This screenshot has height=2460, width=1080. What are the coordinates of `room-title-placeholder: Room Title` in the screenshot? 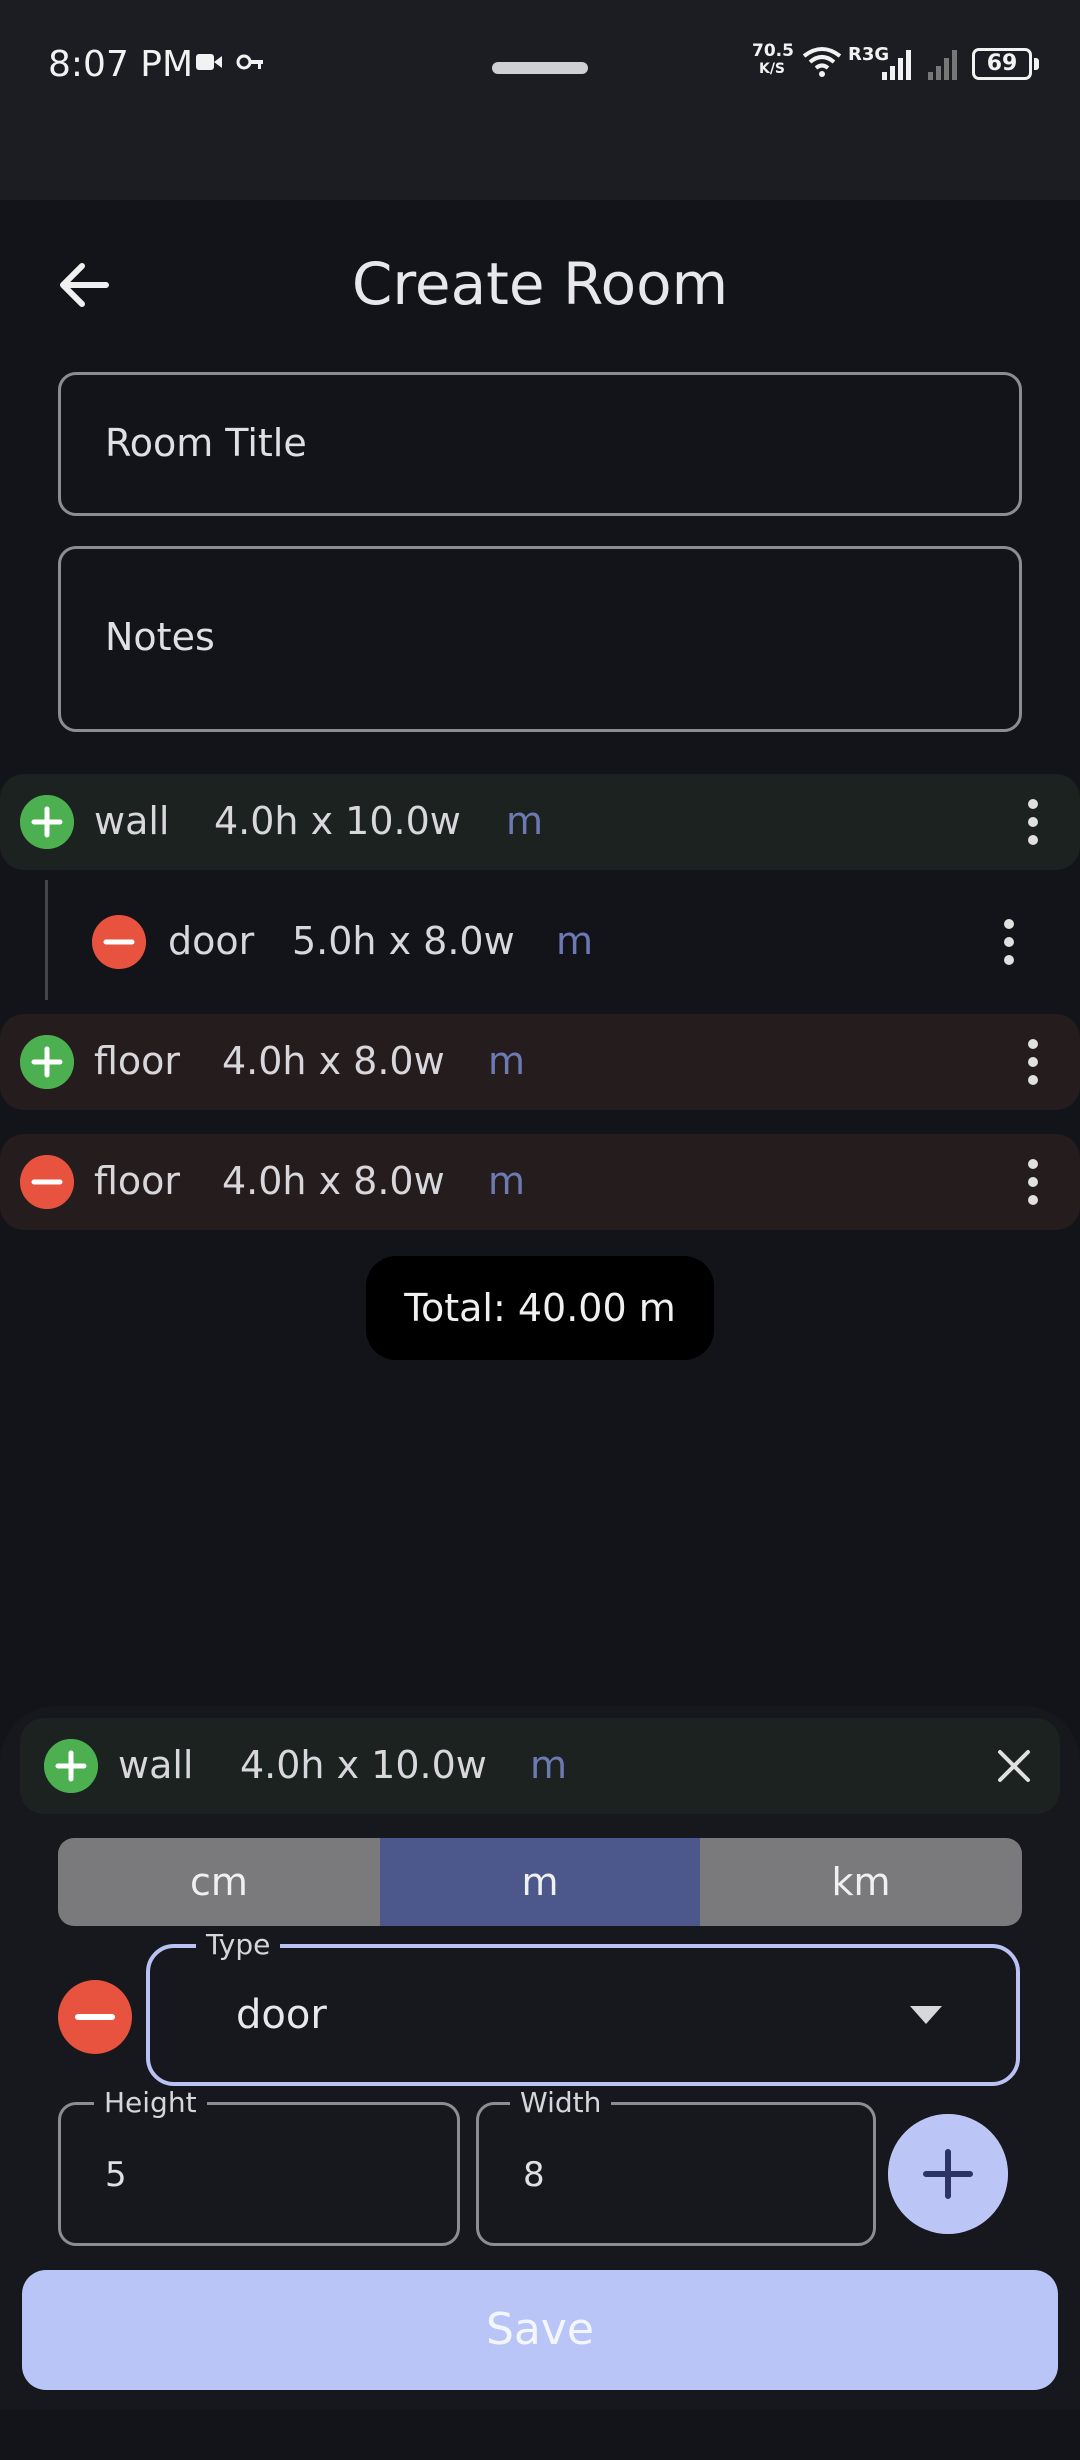 It's located at (206, 443).